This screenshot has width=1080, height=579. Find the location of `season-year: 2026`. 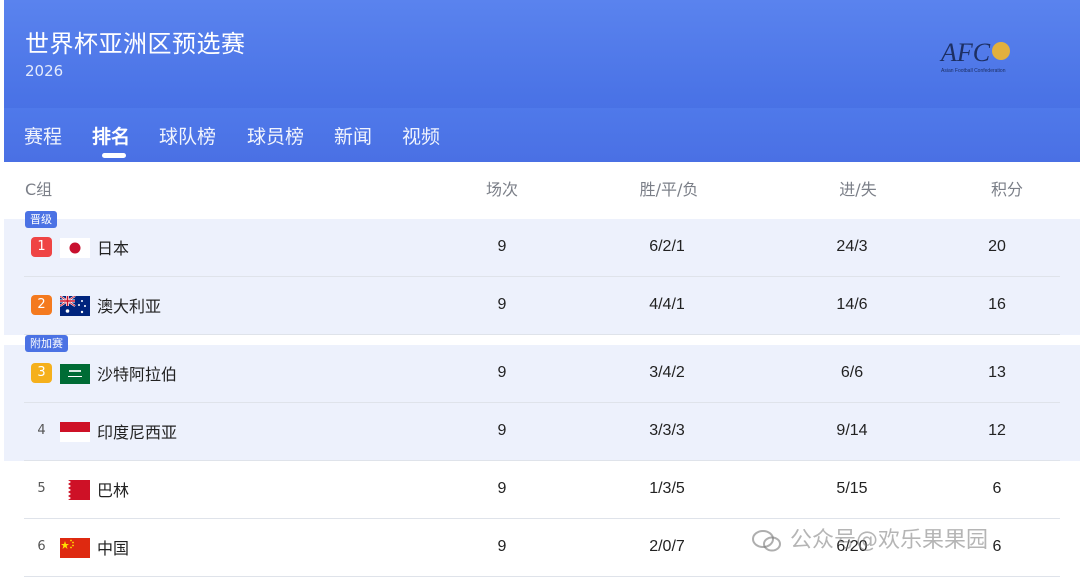

season-year: 2026 is located at coordinates (44, 71).